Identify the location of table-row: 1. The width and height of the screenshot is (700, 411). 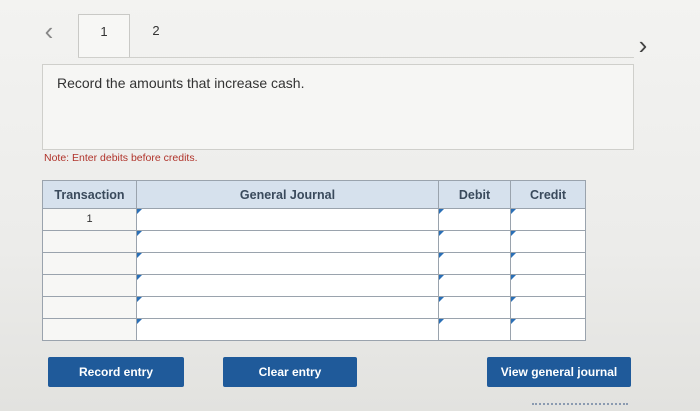
(314, 219).